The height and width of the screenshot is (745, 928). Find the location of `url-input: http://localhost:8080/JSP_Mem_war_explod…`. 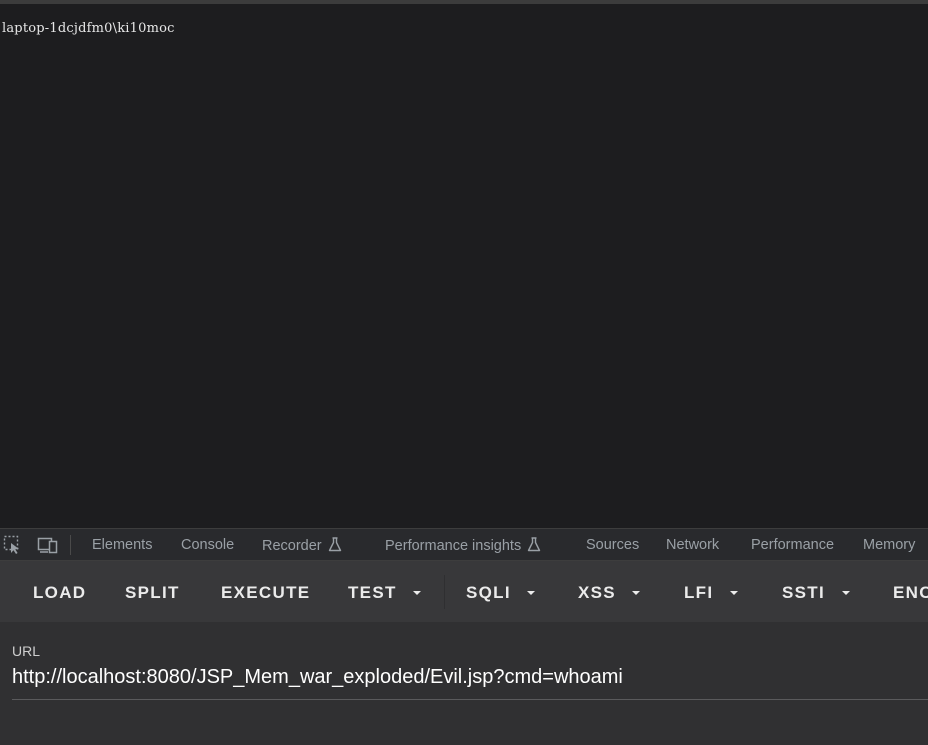

url-input: http://localhost:8080/JSP_Mem_war_explod… is located at coordinates (317, 677).